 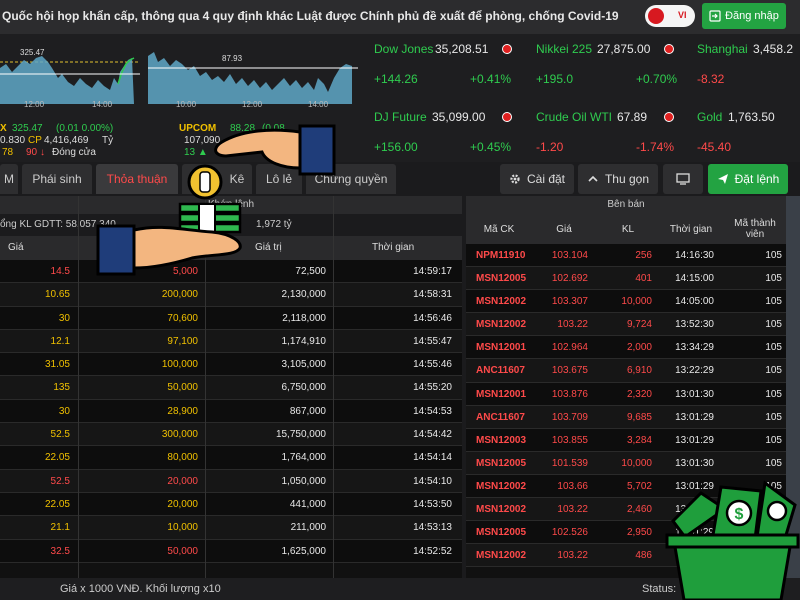 What do you see at coordinates (626, 394) in the screenshot?
I see `table-row: MSN12001 103.876 2,320 13:01:30 105` at bounding box center [626, 394].